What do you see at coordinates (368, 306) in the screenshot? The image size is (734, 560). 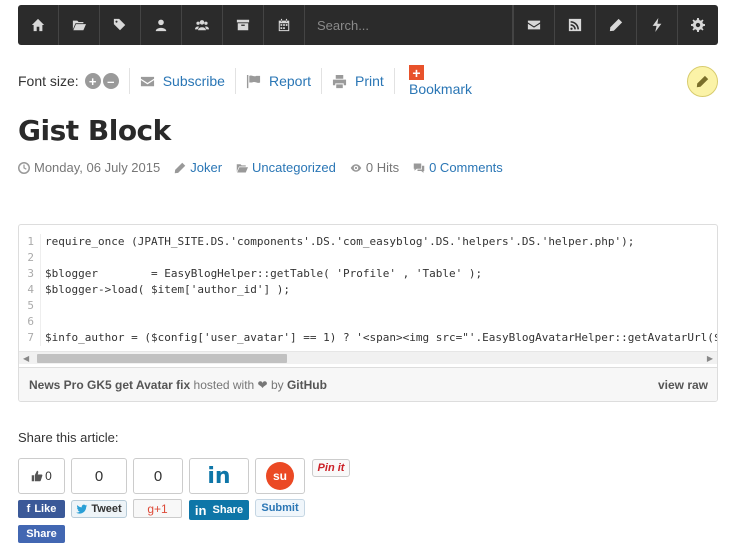 I see `code-line: 5` at bounding box center [368, 306].